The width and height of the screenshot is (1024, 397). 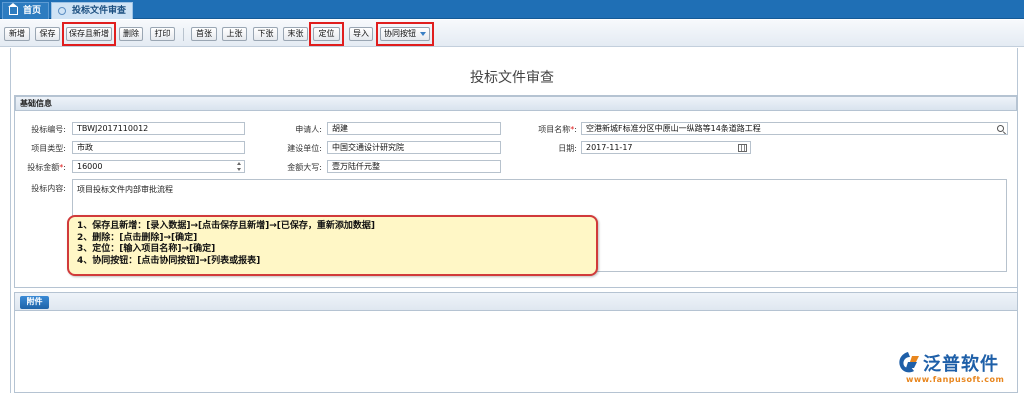 I want to click on amount-label: 投标金额*:, so click(x=42, y=167).